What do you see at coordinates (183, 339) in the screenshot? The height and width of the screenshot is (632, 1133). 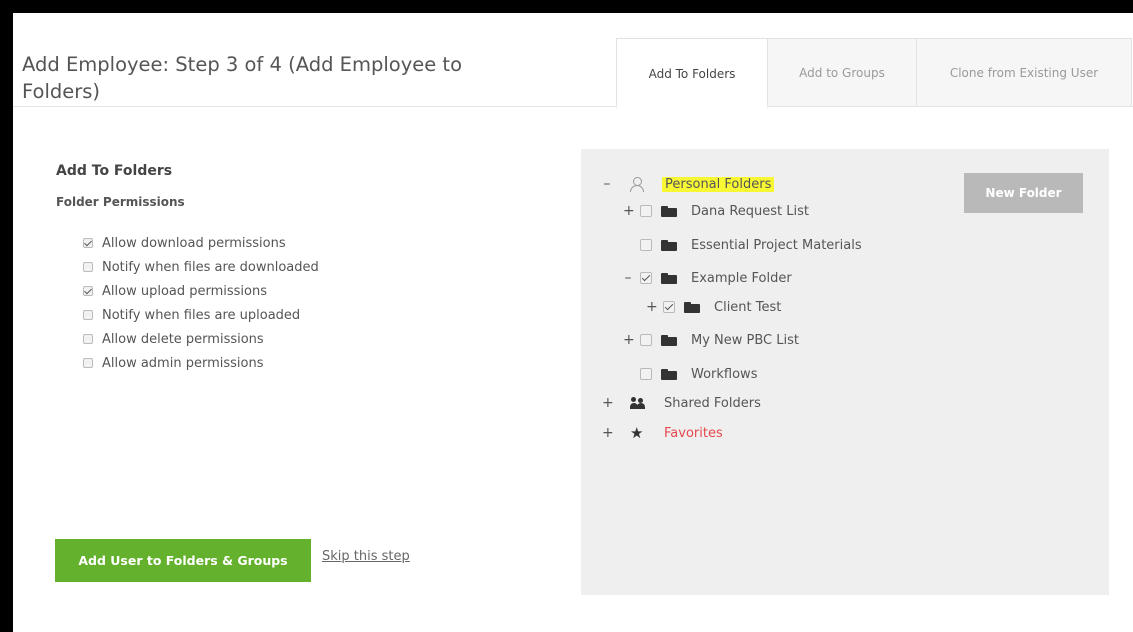 I see `permission-label: Allow delete permissions` at bounding box center [183, 339].